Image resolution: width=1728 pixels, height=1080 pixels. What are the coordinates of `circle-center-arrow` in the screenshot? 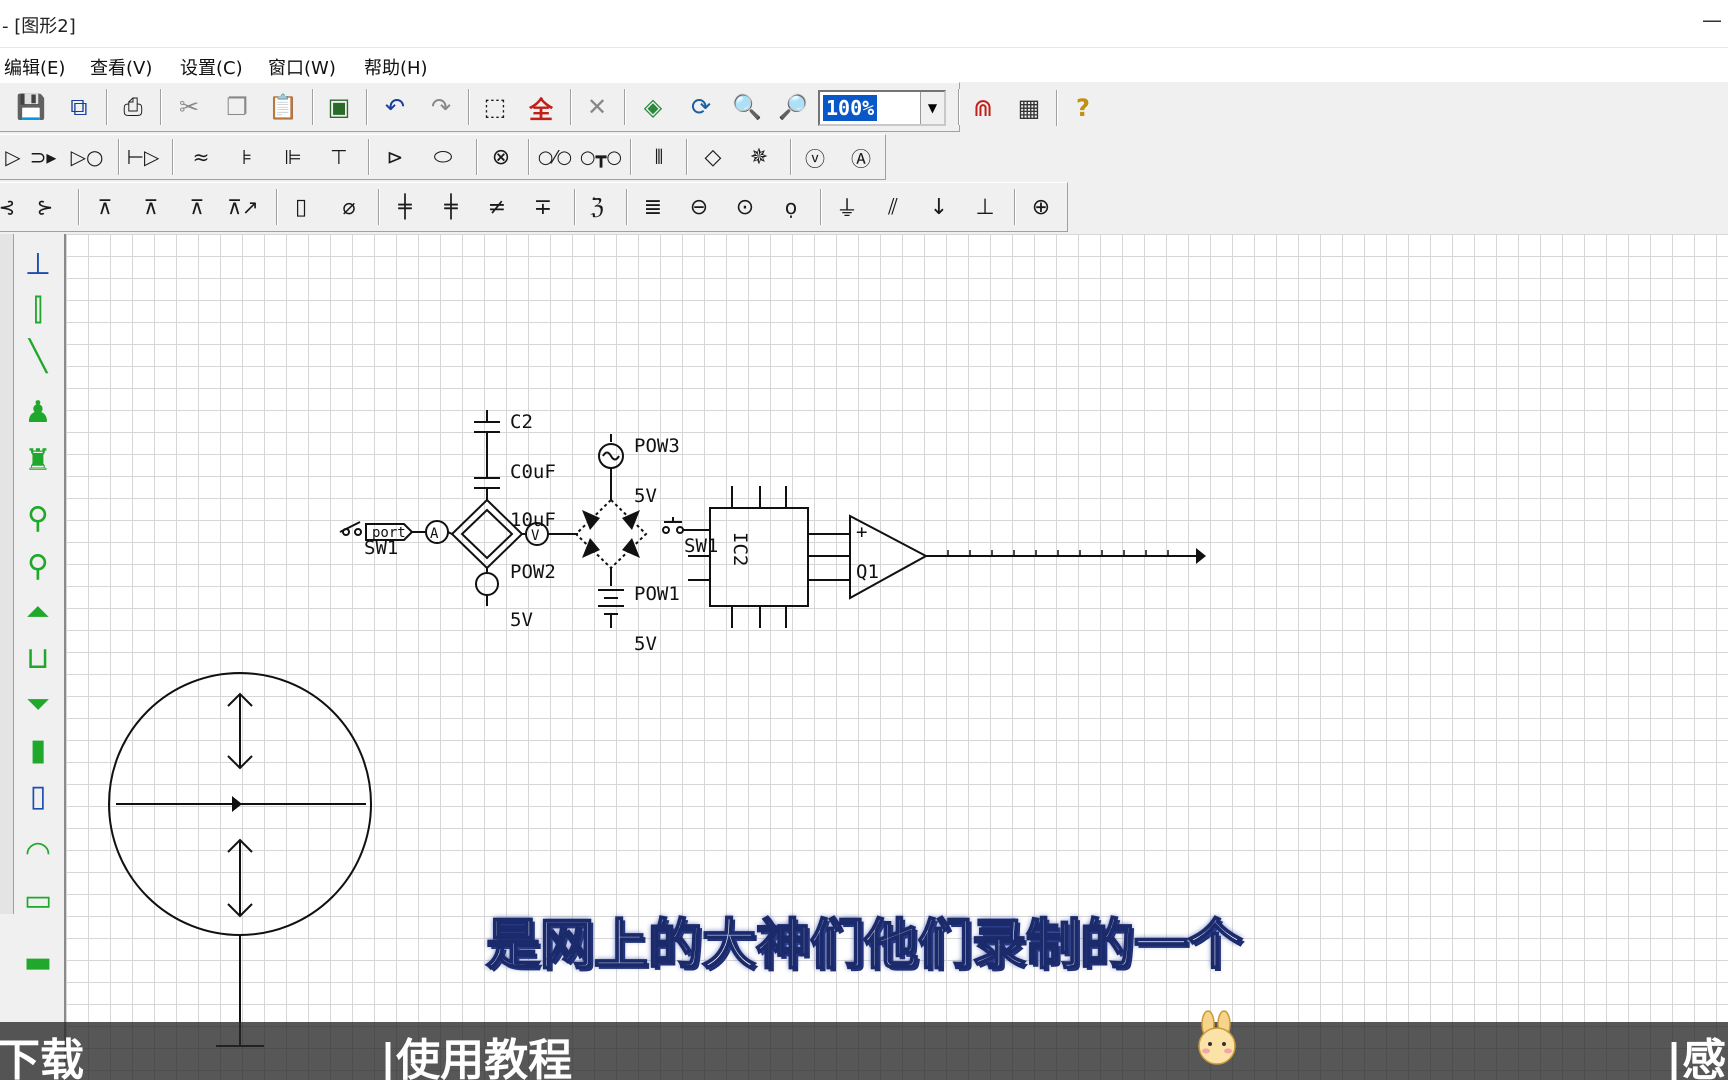 It's located at (237, 804).